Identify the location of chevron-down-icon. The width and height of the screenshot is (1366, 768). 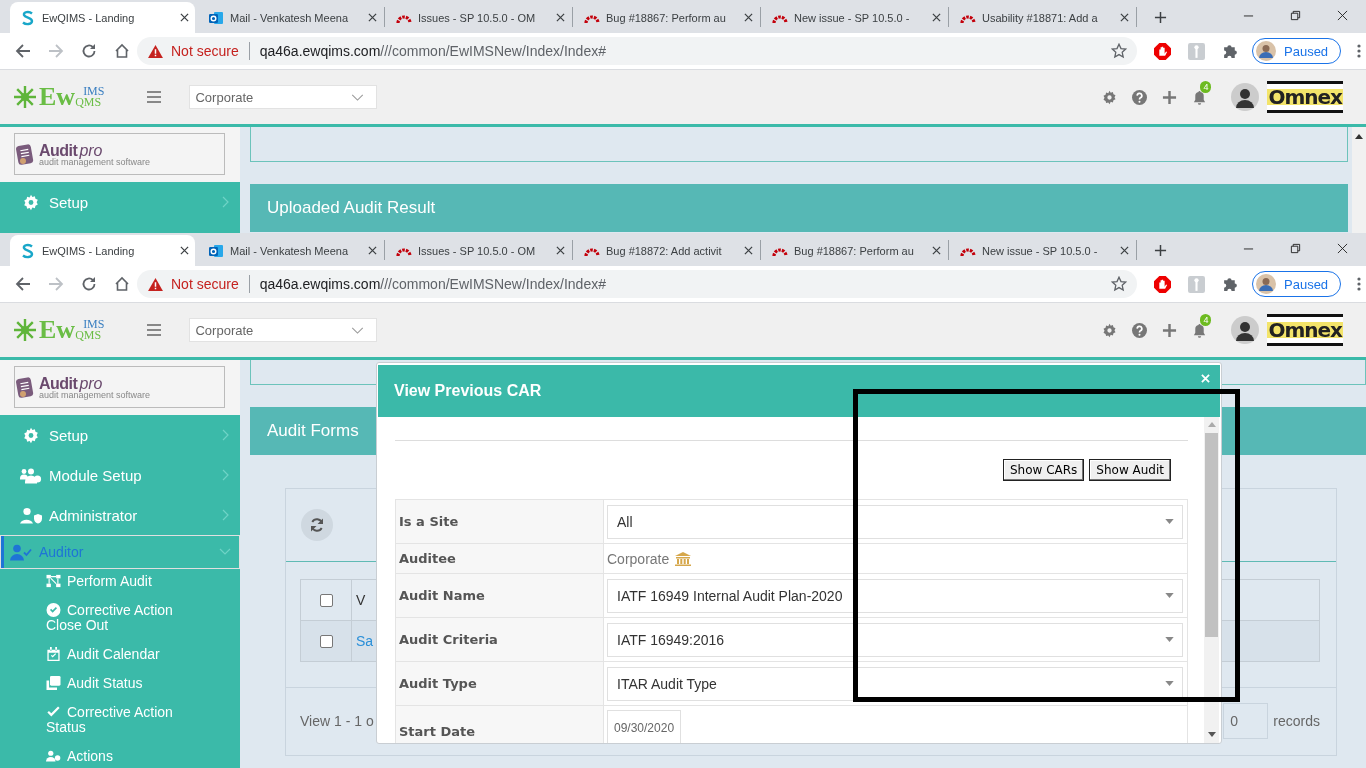
(358, 97).